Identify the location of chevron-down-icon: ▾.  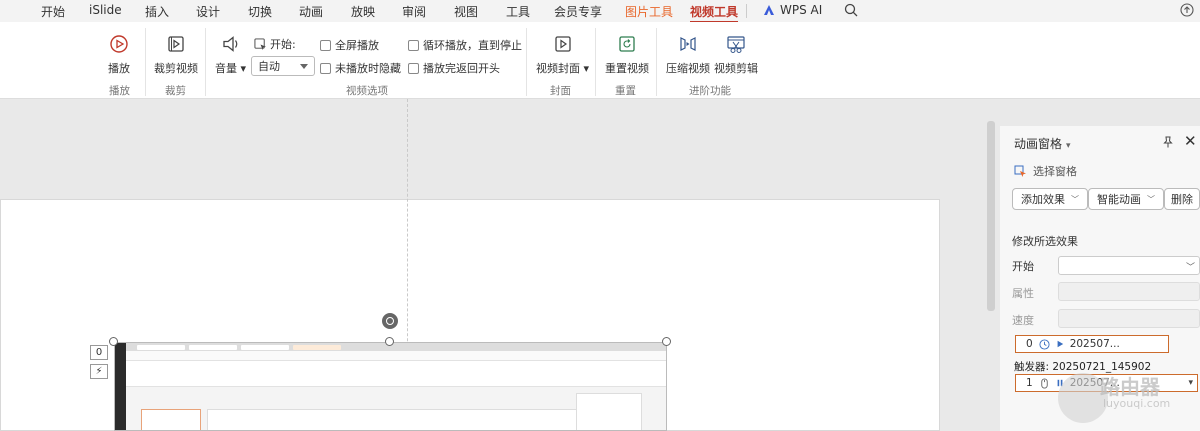
(1190, 383).